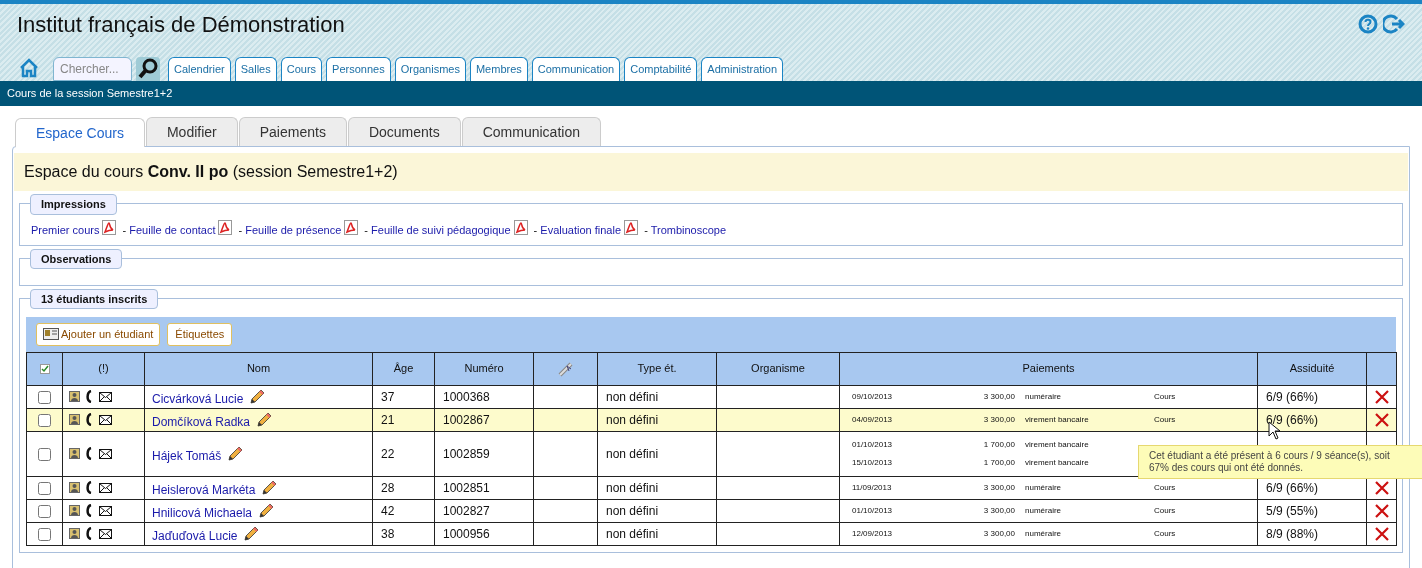 The width and height of the screenshot is (1422, 568). I want to click on breadcrumb-text: Cours de la session Semestre1+2, so click(90, 94).